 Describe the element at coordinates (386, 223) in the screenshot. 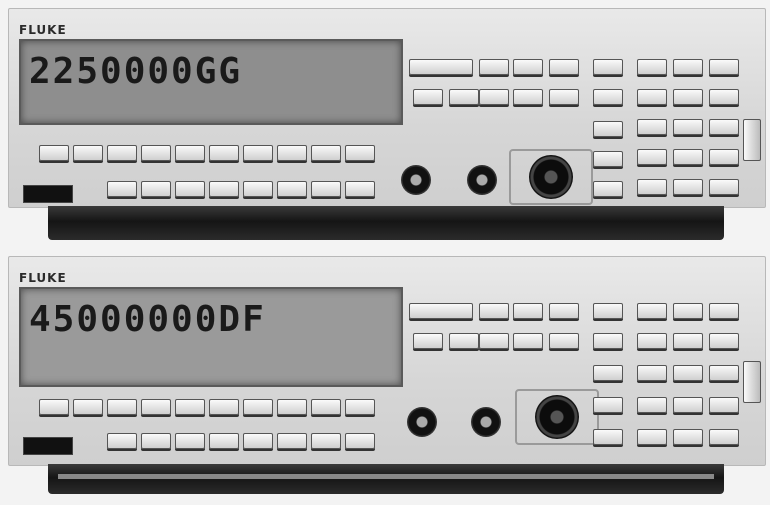

I see `instrument-base` at that location.